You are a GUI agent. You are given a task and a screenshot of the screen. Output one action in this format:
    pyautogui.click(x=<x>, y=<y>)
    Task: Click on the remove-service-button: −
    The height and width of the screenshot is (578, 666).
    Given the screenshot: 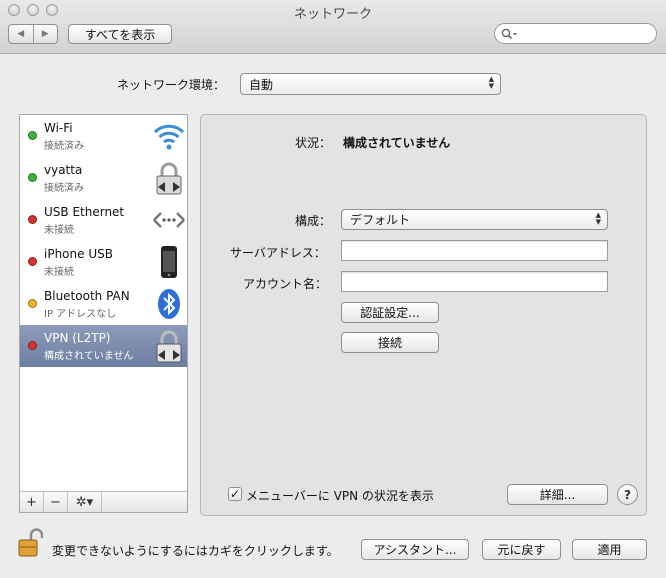 What is the action you would take?
    pyautogui.click(x=56, y=502)
    